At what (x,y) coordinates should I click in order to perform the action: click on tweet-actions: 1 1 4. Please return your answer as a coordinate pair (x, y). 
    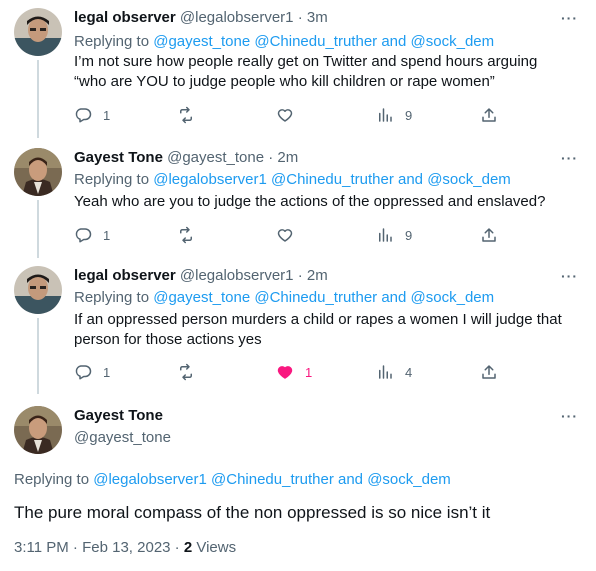
    Looking at the image, I should click on (289, 373).